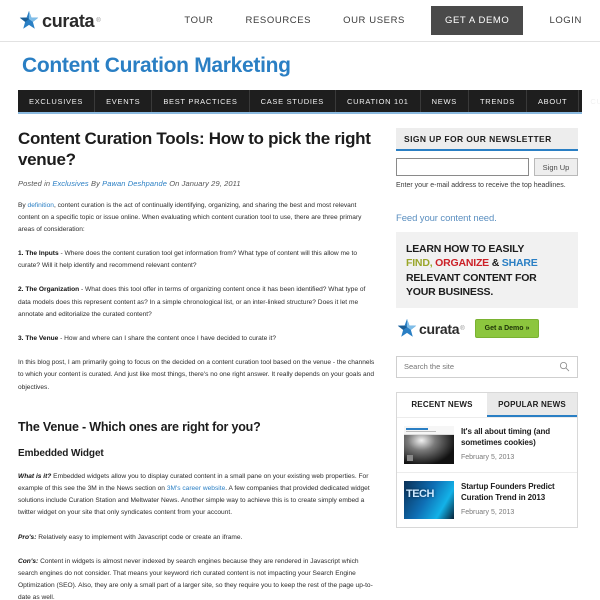  Describe the element at coordinates (439, 328) in the screenshot. I see `ad-brand-name: curata` at that location.